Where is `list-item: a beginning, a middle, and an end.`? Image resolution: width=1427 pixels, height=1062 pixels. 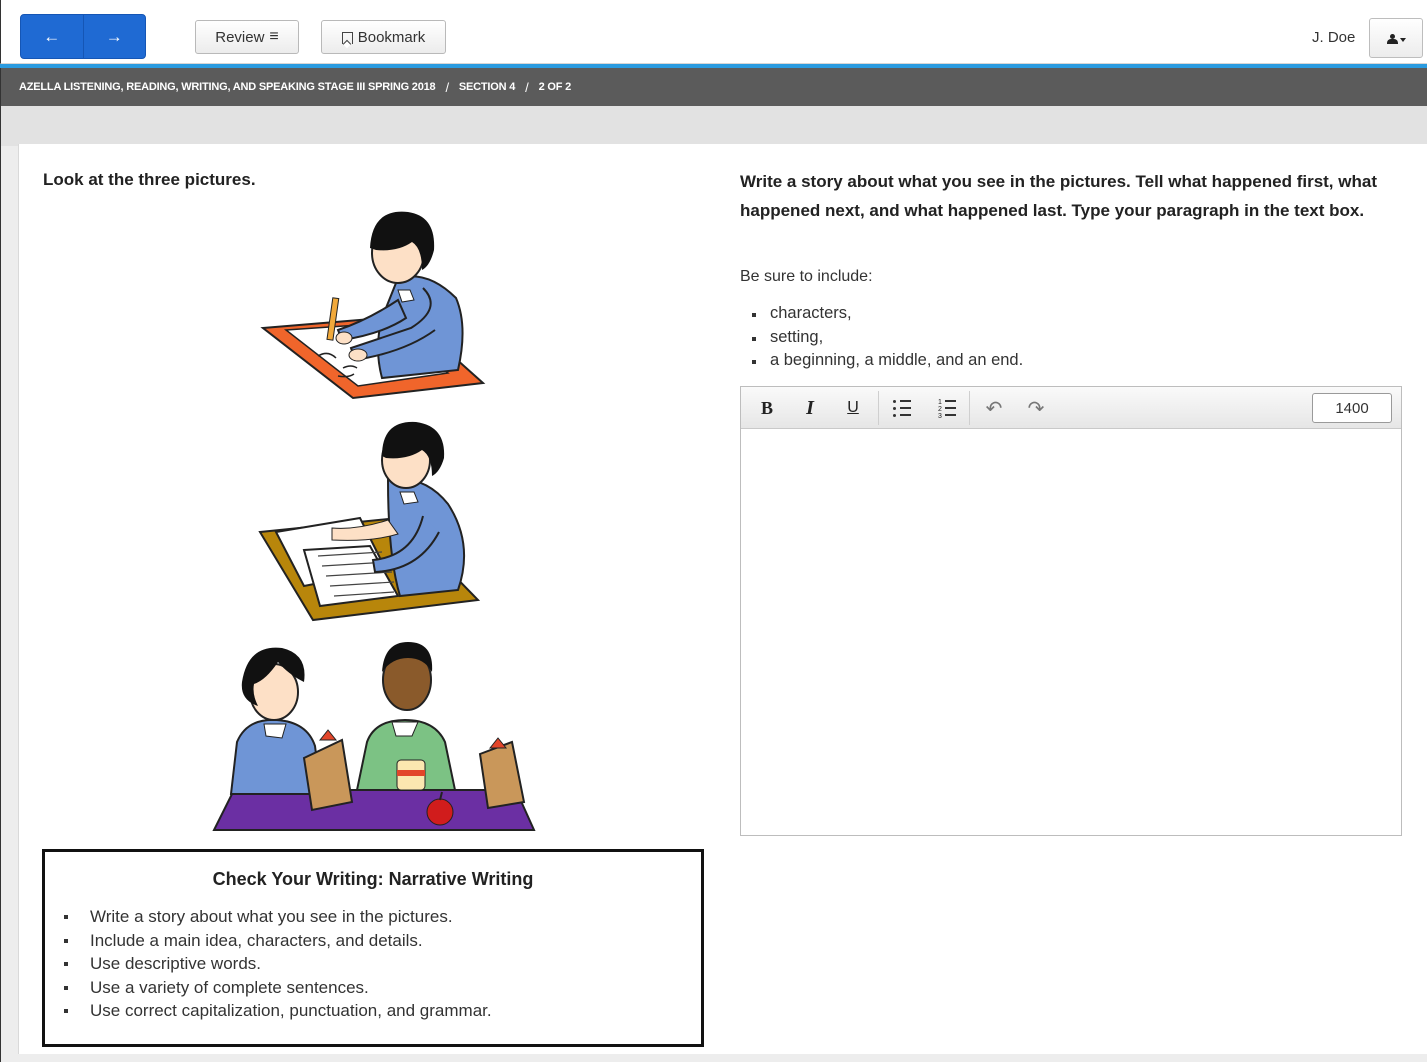 list-item: a beginning, a middle, and an end. is located at coordinates (887, 361).